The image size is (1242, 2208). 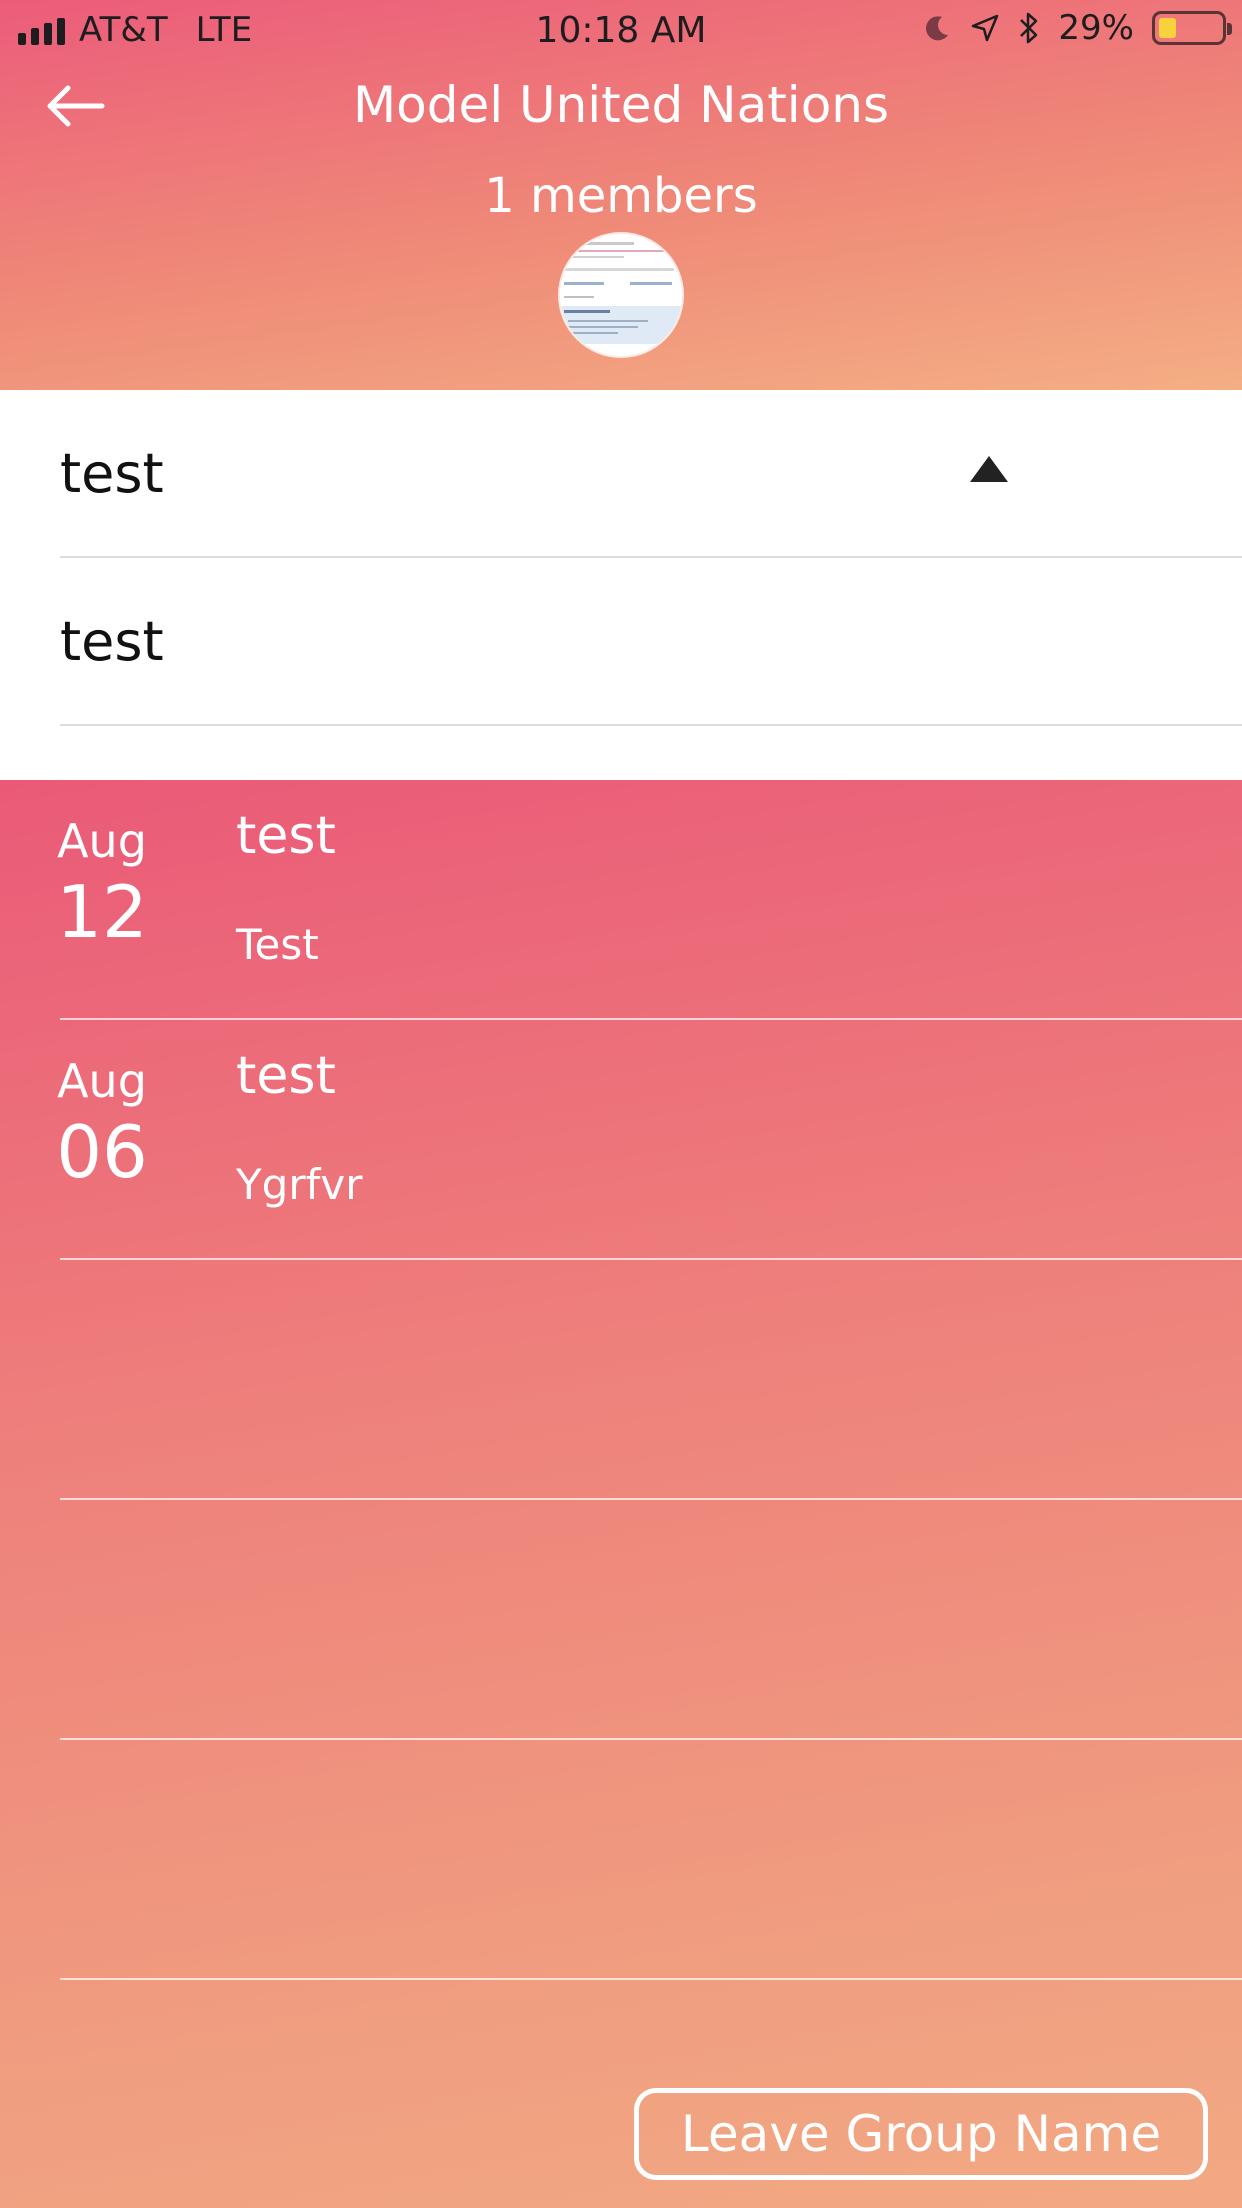 I want to click on group-avatar, so click(x=621, y=295).